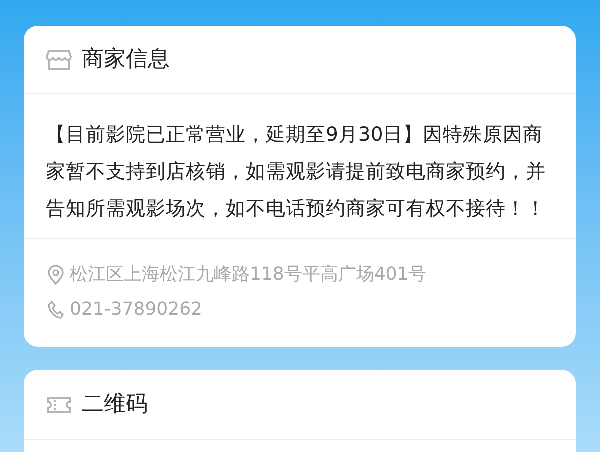 This screenshot has height=452, width=600. What do you see at coordinates (115, 405) in the screenshot?
I see `card-title: 二维码` at bounding box center [115, 405].